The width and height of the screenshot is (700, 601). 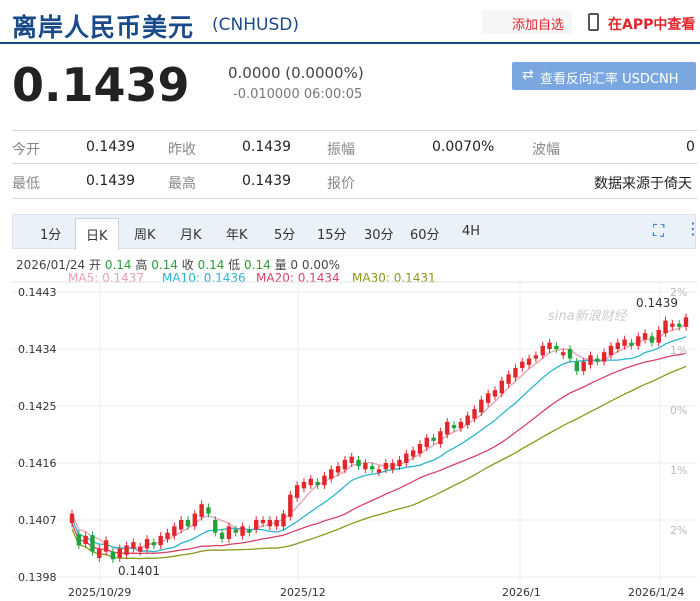 What do you see at coordinates (139, 571) in the screenshot?
I see `min-annotation: 0.1401` at bounding box center [139, 571].